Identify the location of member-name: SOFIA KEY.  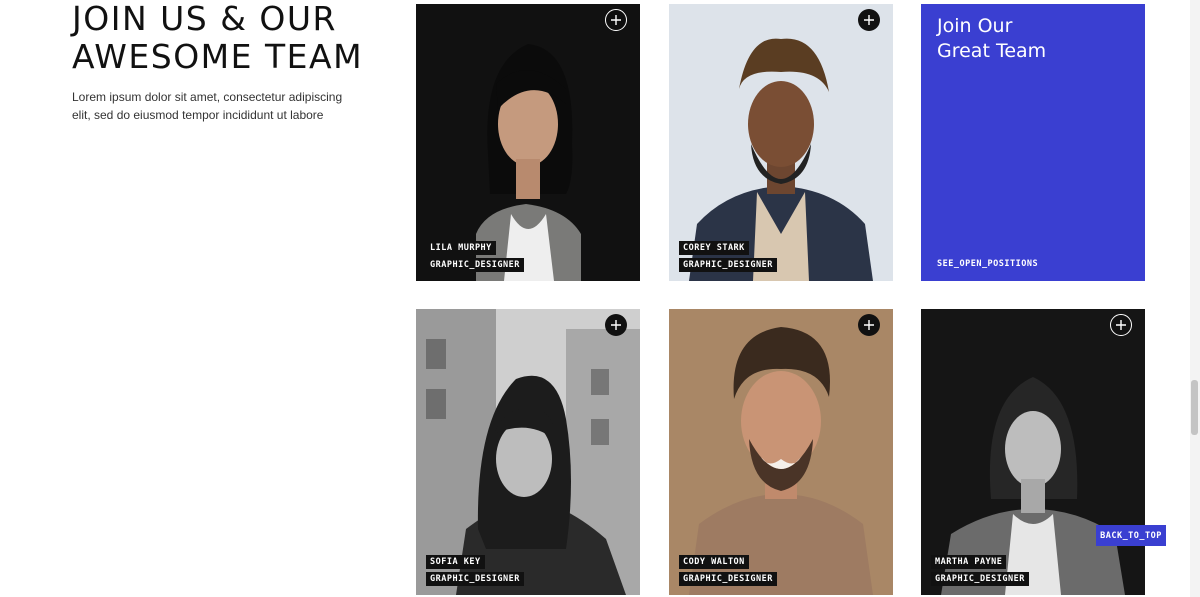
(455, 562).